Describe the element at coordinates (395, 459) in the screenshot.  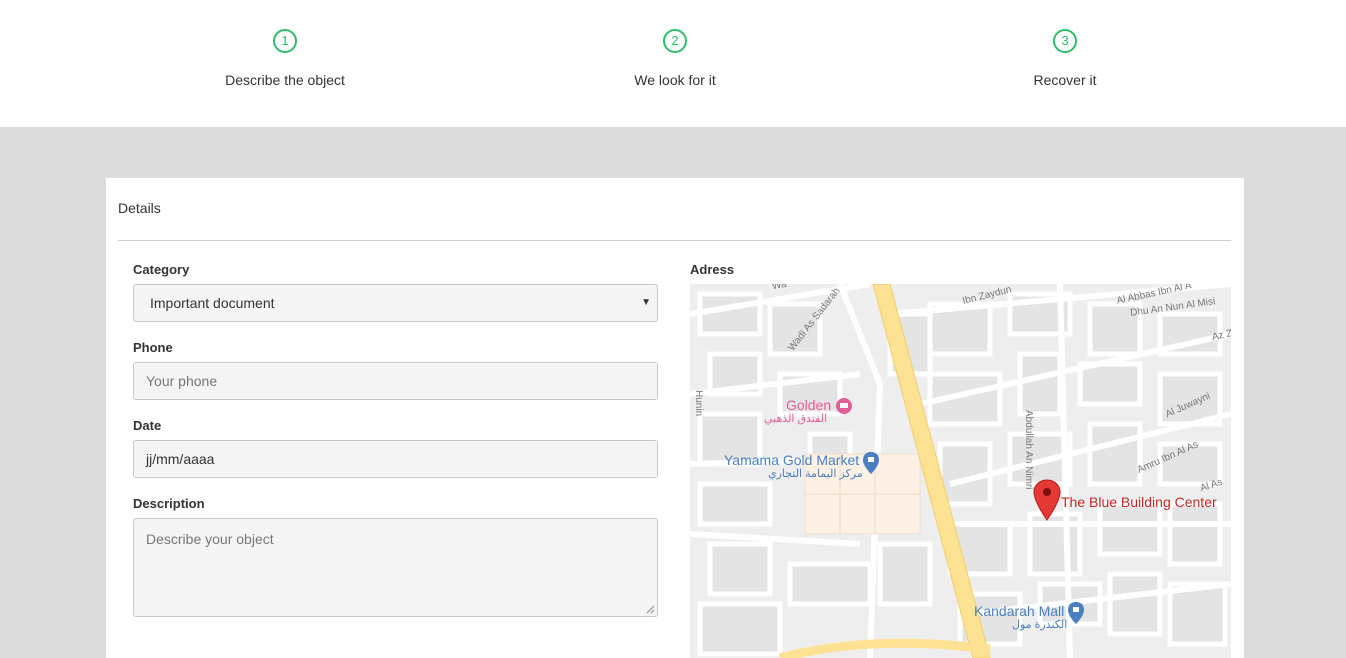
I see `date-input: jj/mm/aaaa` at that location.